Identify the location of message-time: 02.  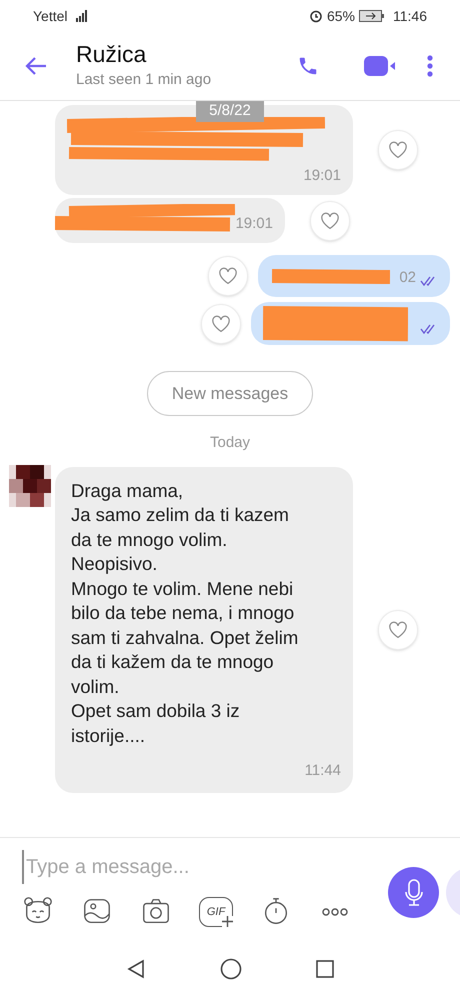
(407, 278).